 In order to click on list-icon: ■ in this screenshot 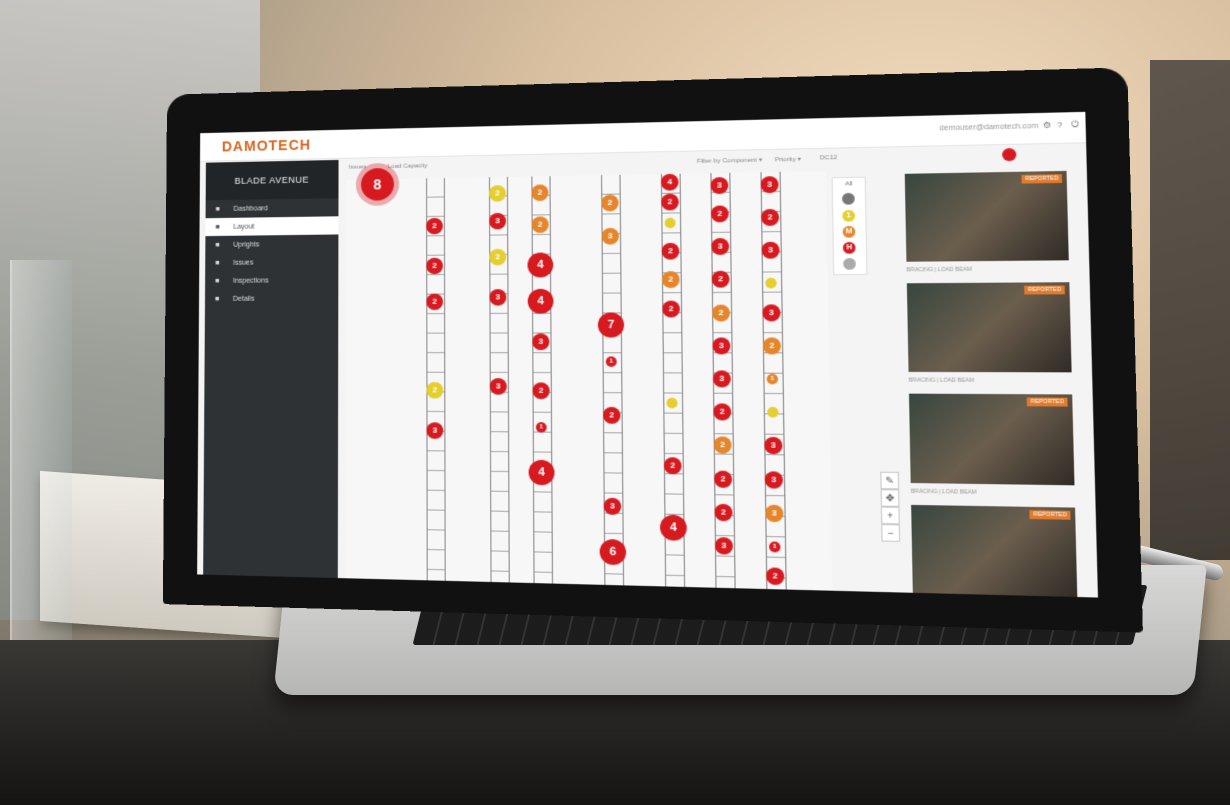, I will do `click(220, 262)`.